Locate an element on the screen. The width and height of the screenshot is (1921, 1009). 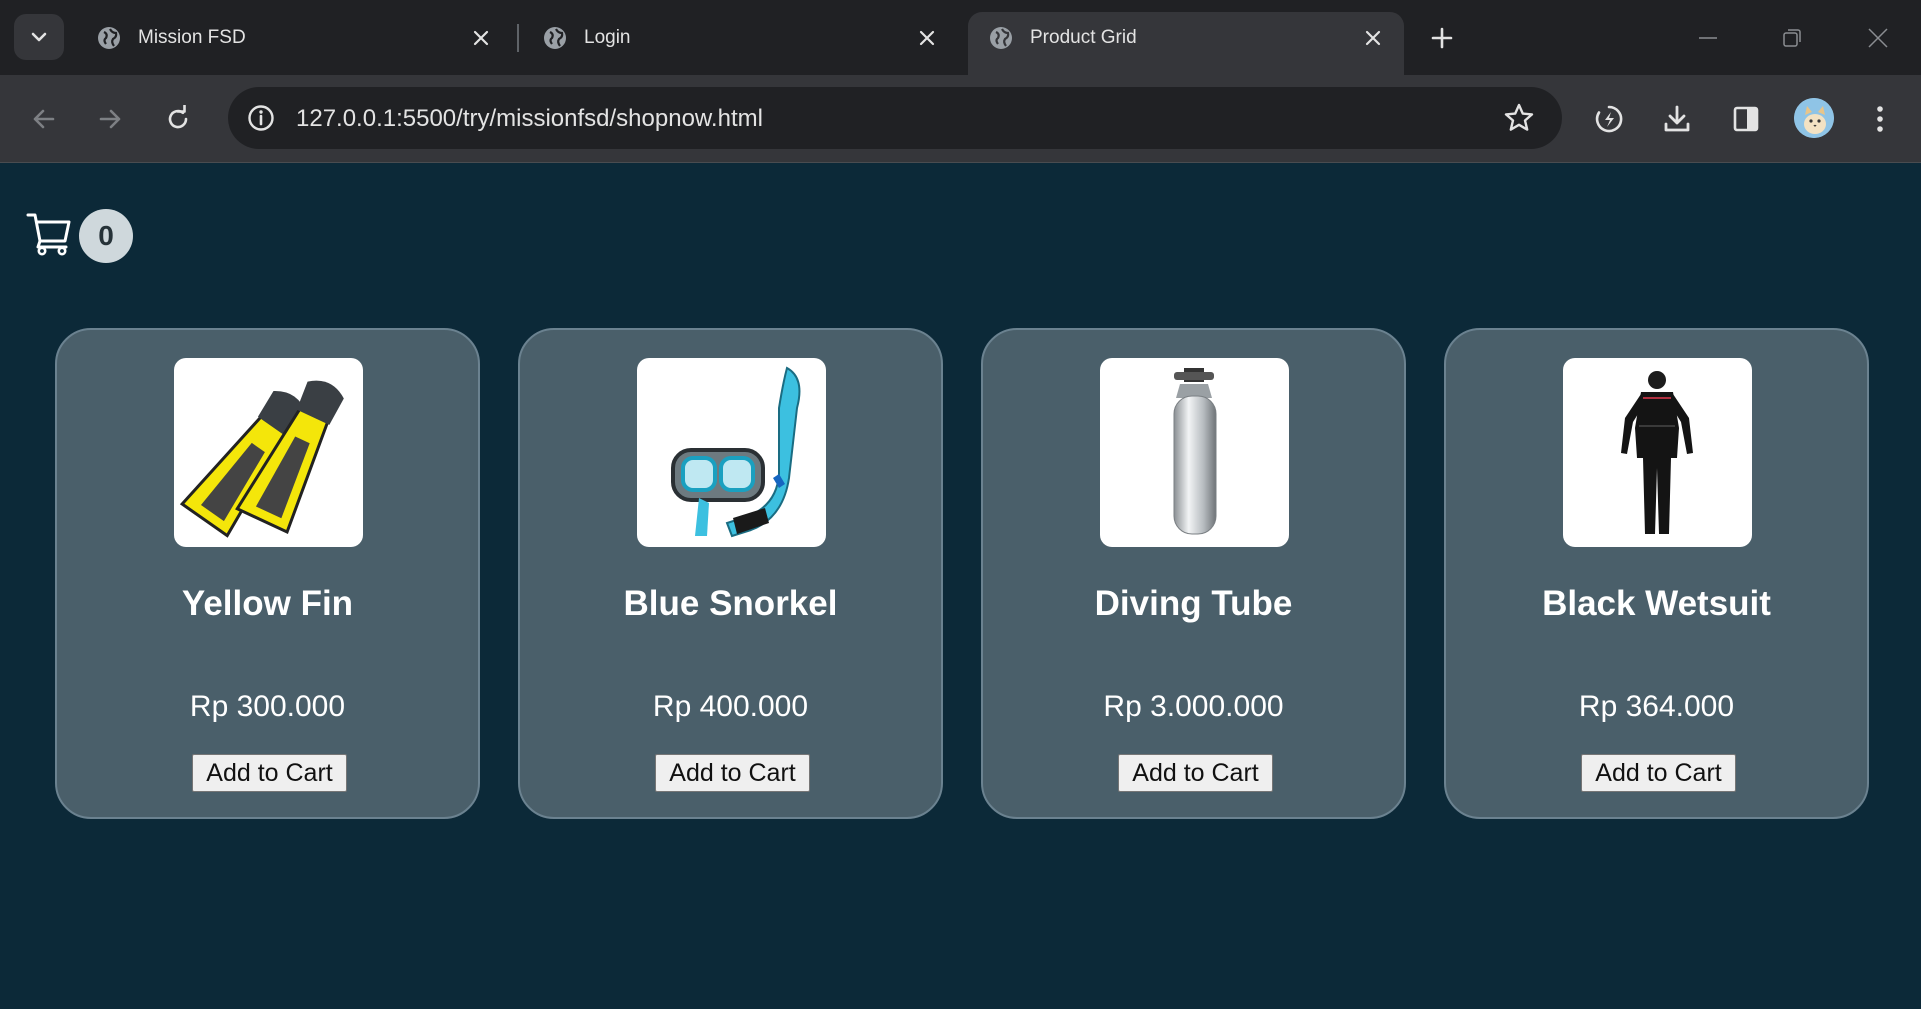
tab-title: Product Grid is located at coordinates (1083, 37).